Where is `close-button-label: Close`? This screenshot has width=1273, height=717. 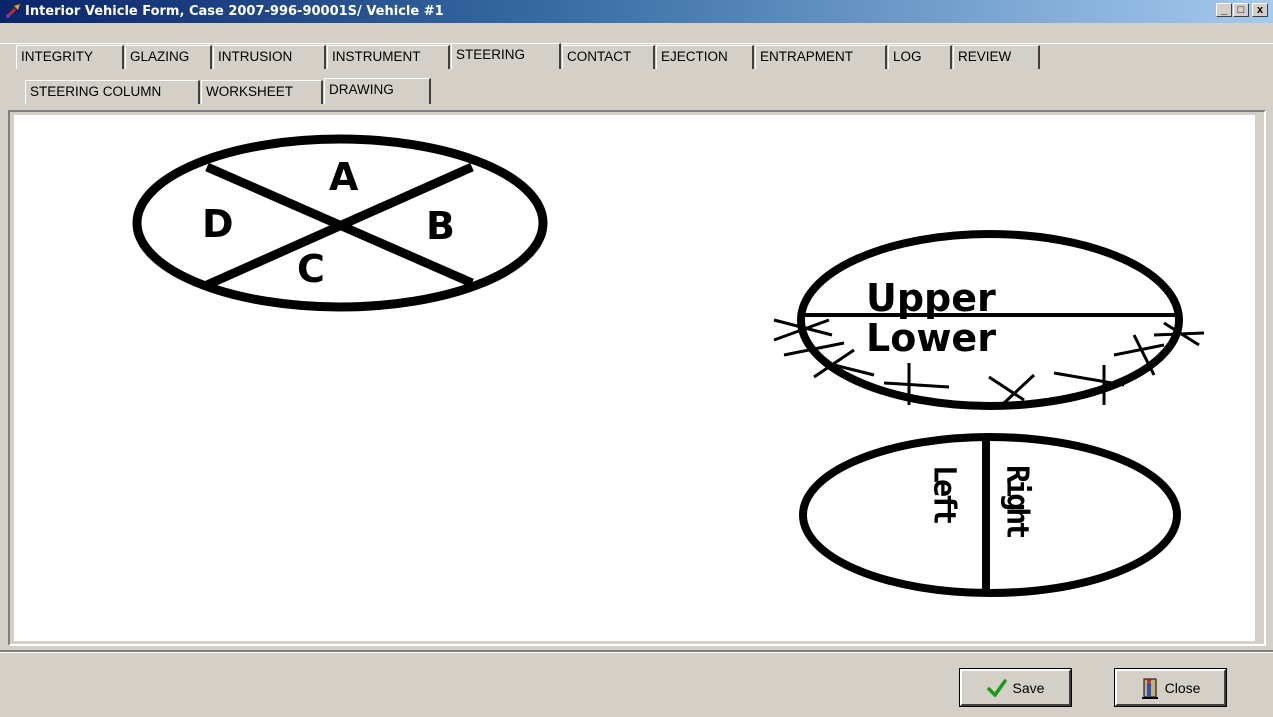
close-button-label: Close is located at coordinates (1182, 687).